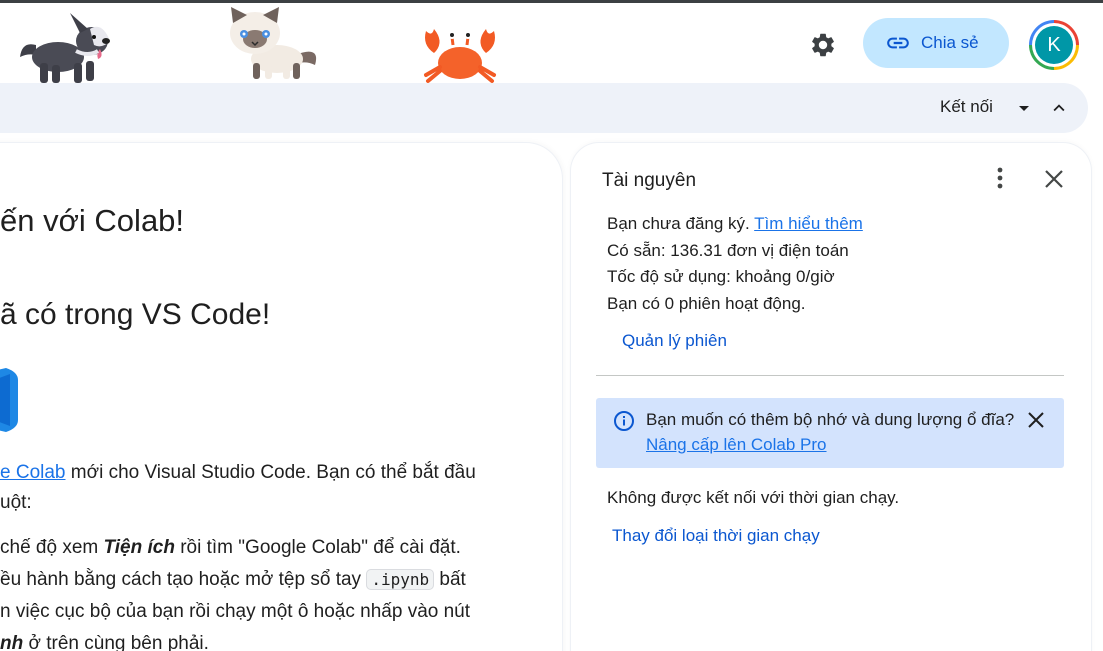 The width and height of the screenshot is (1103, 651). Describe the element at coordinates (460, 56) in the screenshot. I see `crab-pet-icon` at that location.